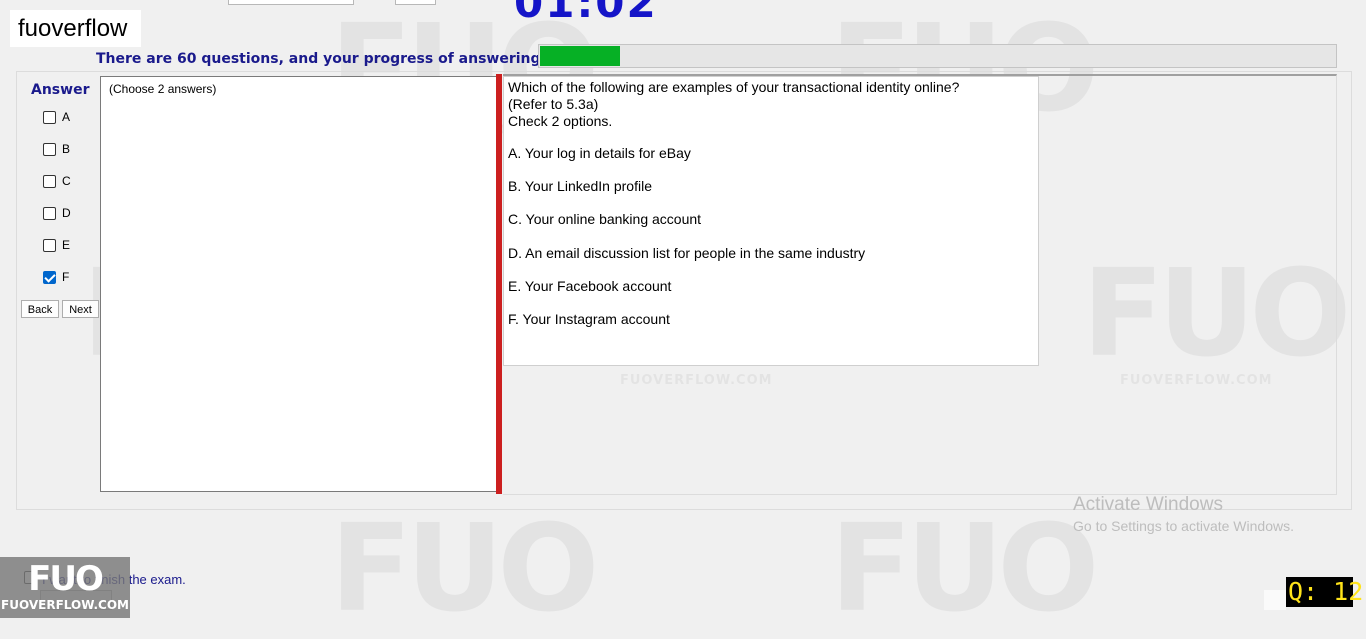  What do you see at coordinates (599, 153) in the screenshot?
I see `question-option-a: A. Your log in details for eBay` at bounding box center [599, 153].